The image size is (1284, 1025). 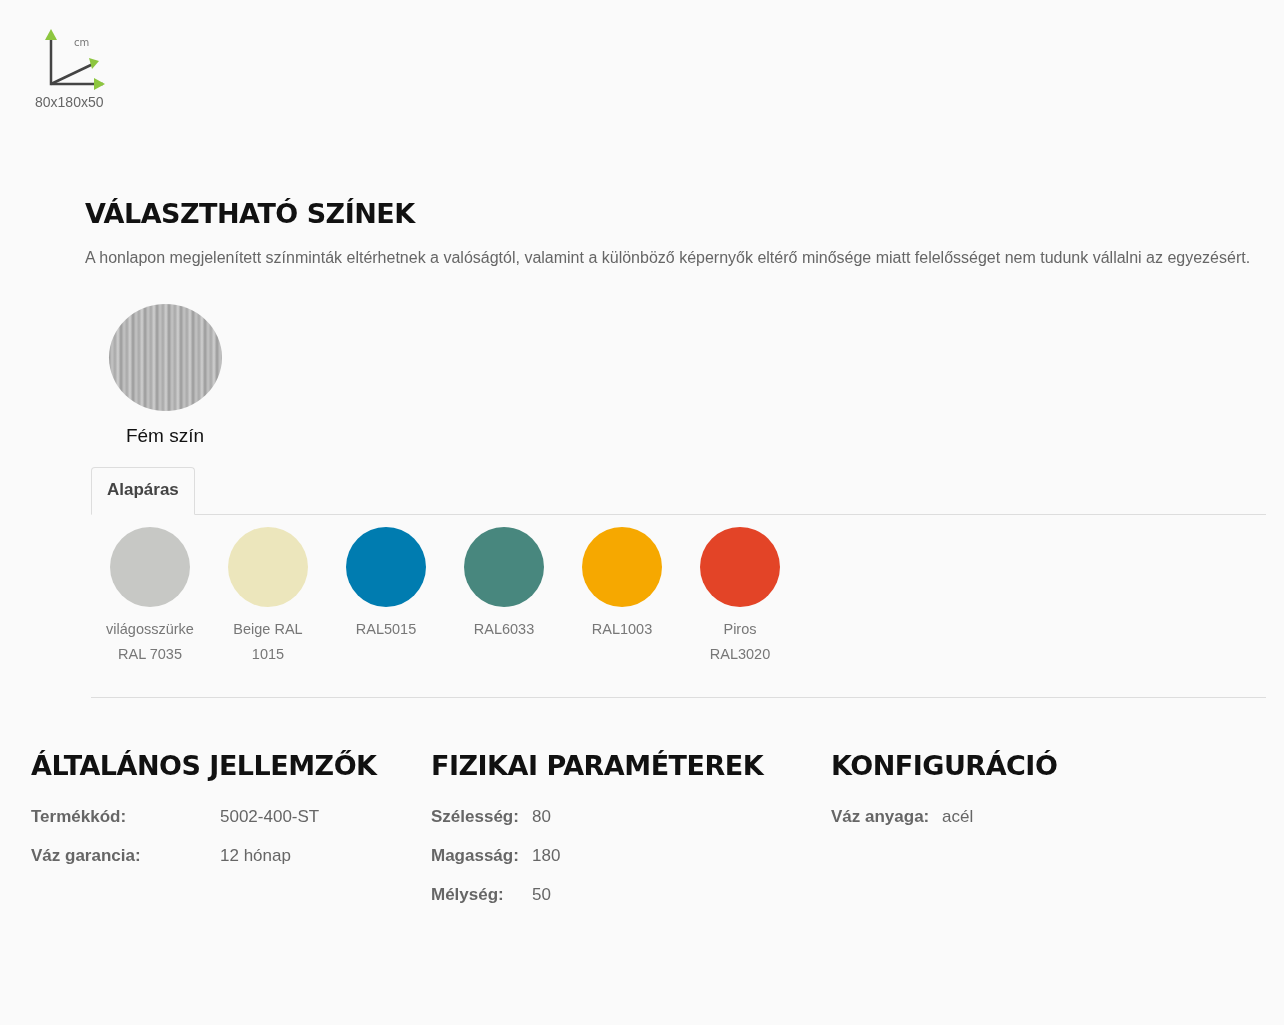 I want to click on spec-heading: ÁLTALÁNOS JELLEMZŐK, so click(x=205, y=765).